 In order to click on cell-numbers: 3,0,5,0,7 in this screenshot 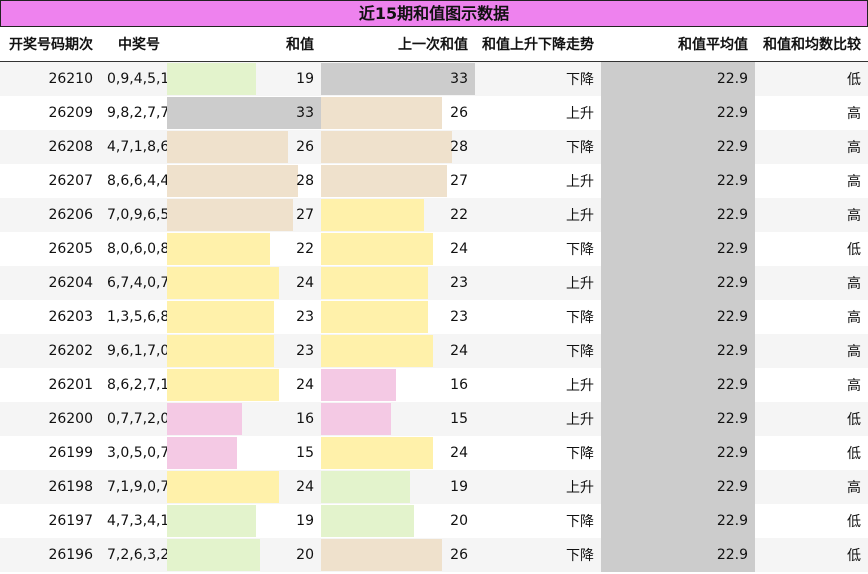, I will do `click(134, 453)`.